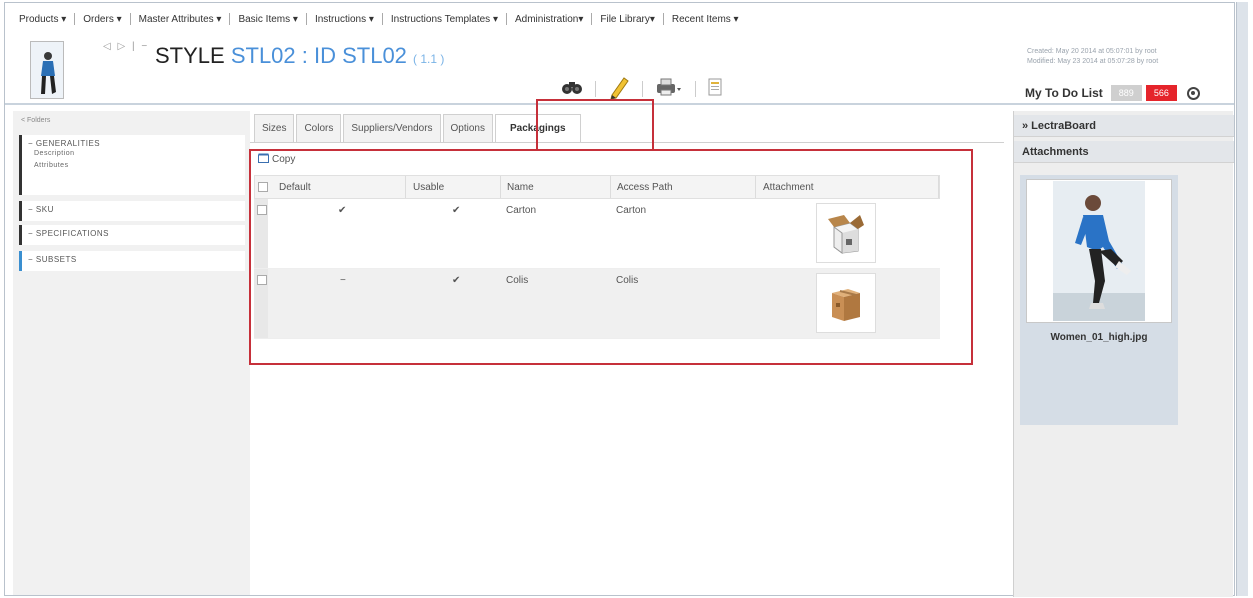  I want to click on title-version: ( 1.1 ), so click(429, 59).